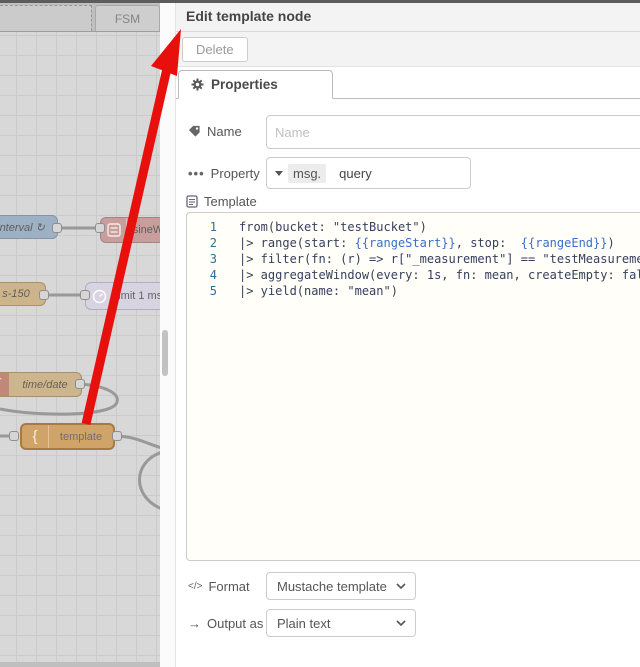 This screenshot has height=667, width=640. I want to click on name-field-label: Name, so click(215, 131).